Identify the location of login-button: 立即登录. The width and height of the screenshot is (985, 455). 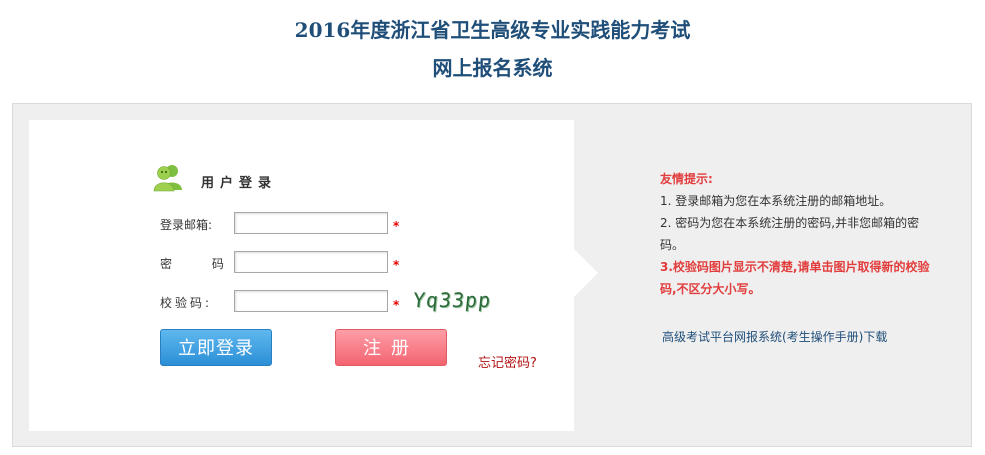
(216, 347).